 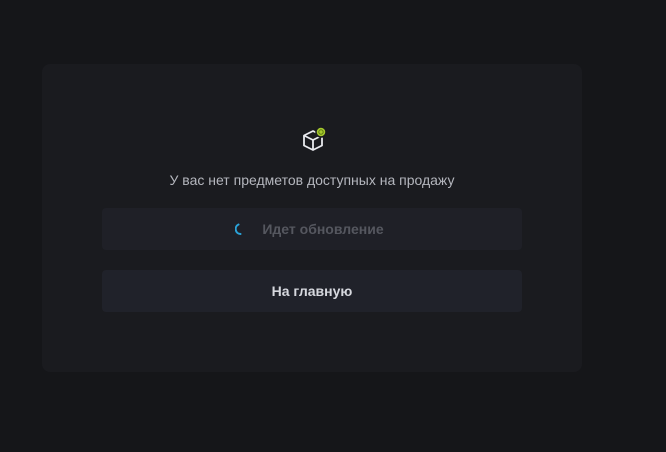 What do you see at coordinates (313, 140) in the screenshot?
I see `box-icon` at bounding box center [313, 140].